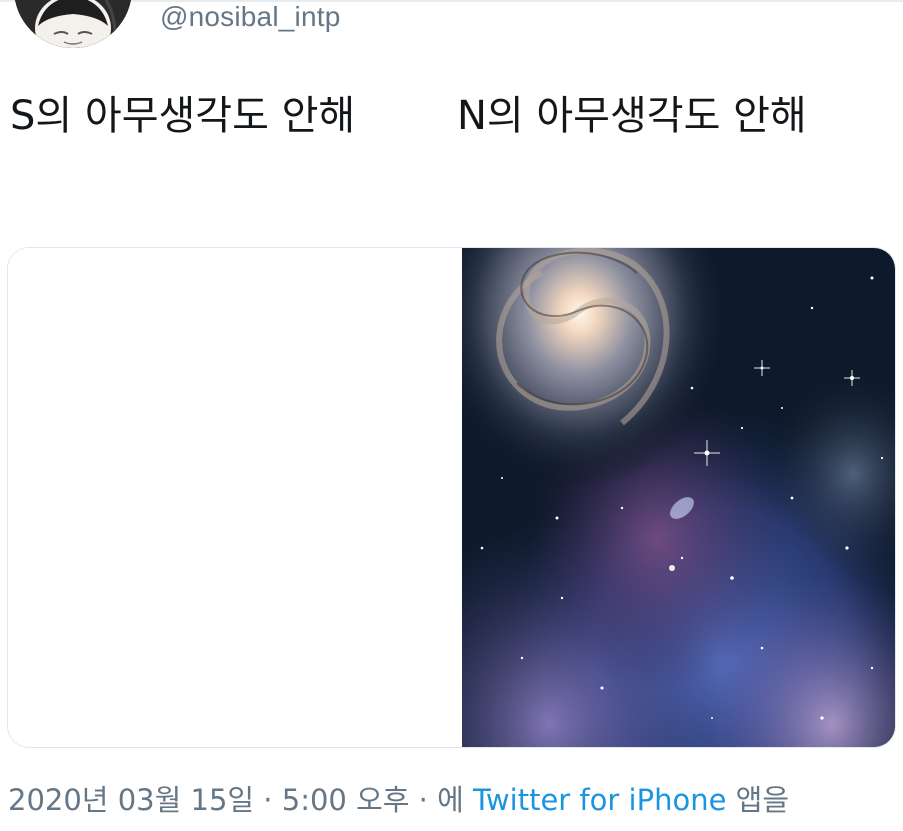 The width and height of the screenshot is (903, 831). I want to click on avatar-illustration, so click(73, 24).